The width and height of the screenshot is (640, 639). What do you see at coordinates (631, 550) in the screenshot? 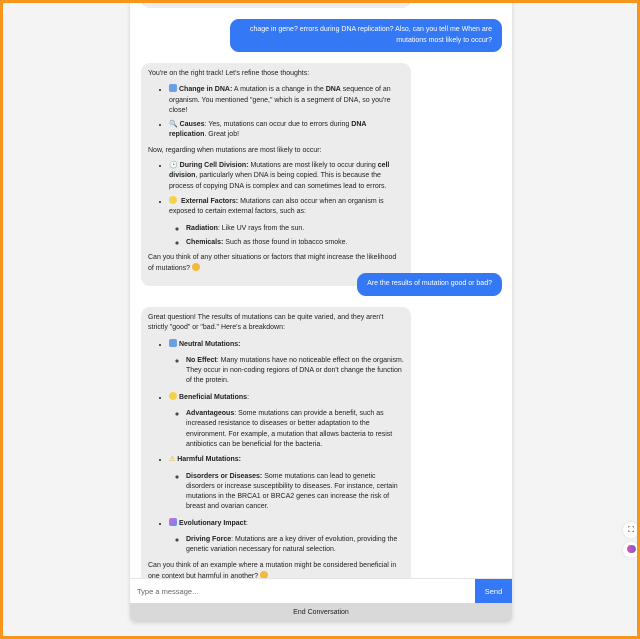
I see `brain-icon` at bounding box center [631, 550].